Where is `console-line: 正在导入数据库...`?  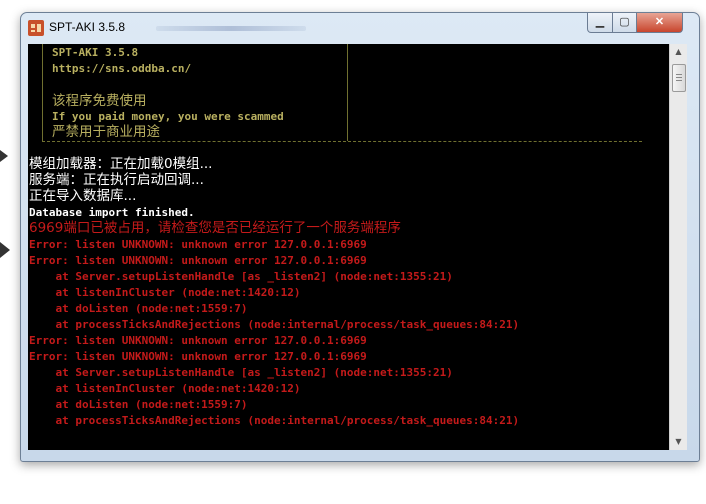
console-line: 正在导入数据库... is located at coordinates (83, 196).